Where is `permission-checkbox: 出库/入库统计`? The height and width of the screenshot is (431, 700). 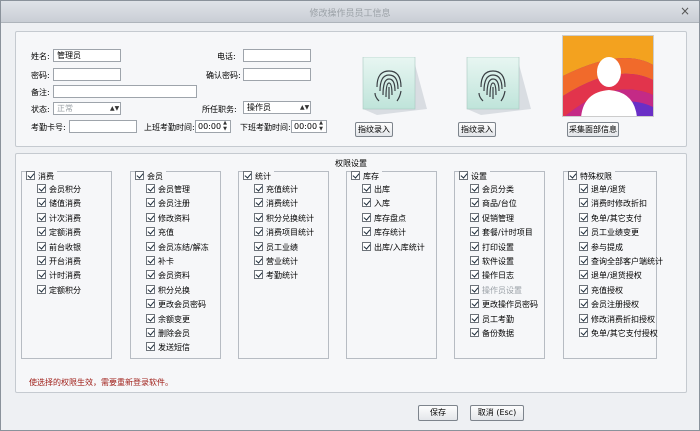 permission-checkbox: 出库/入库统计 is located at coordinates (393, 247).